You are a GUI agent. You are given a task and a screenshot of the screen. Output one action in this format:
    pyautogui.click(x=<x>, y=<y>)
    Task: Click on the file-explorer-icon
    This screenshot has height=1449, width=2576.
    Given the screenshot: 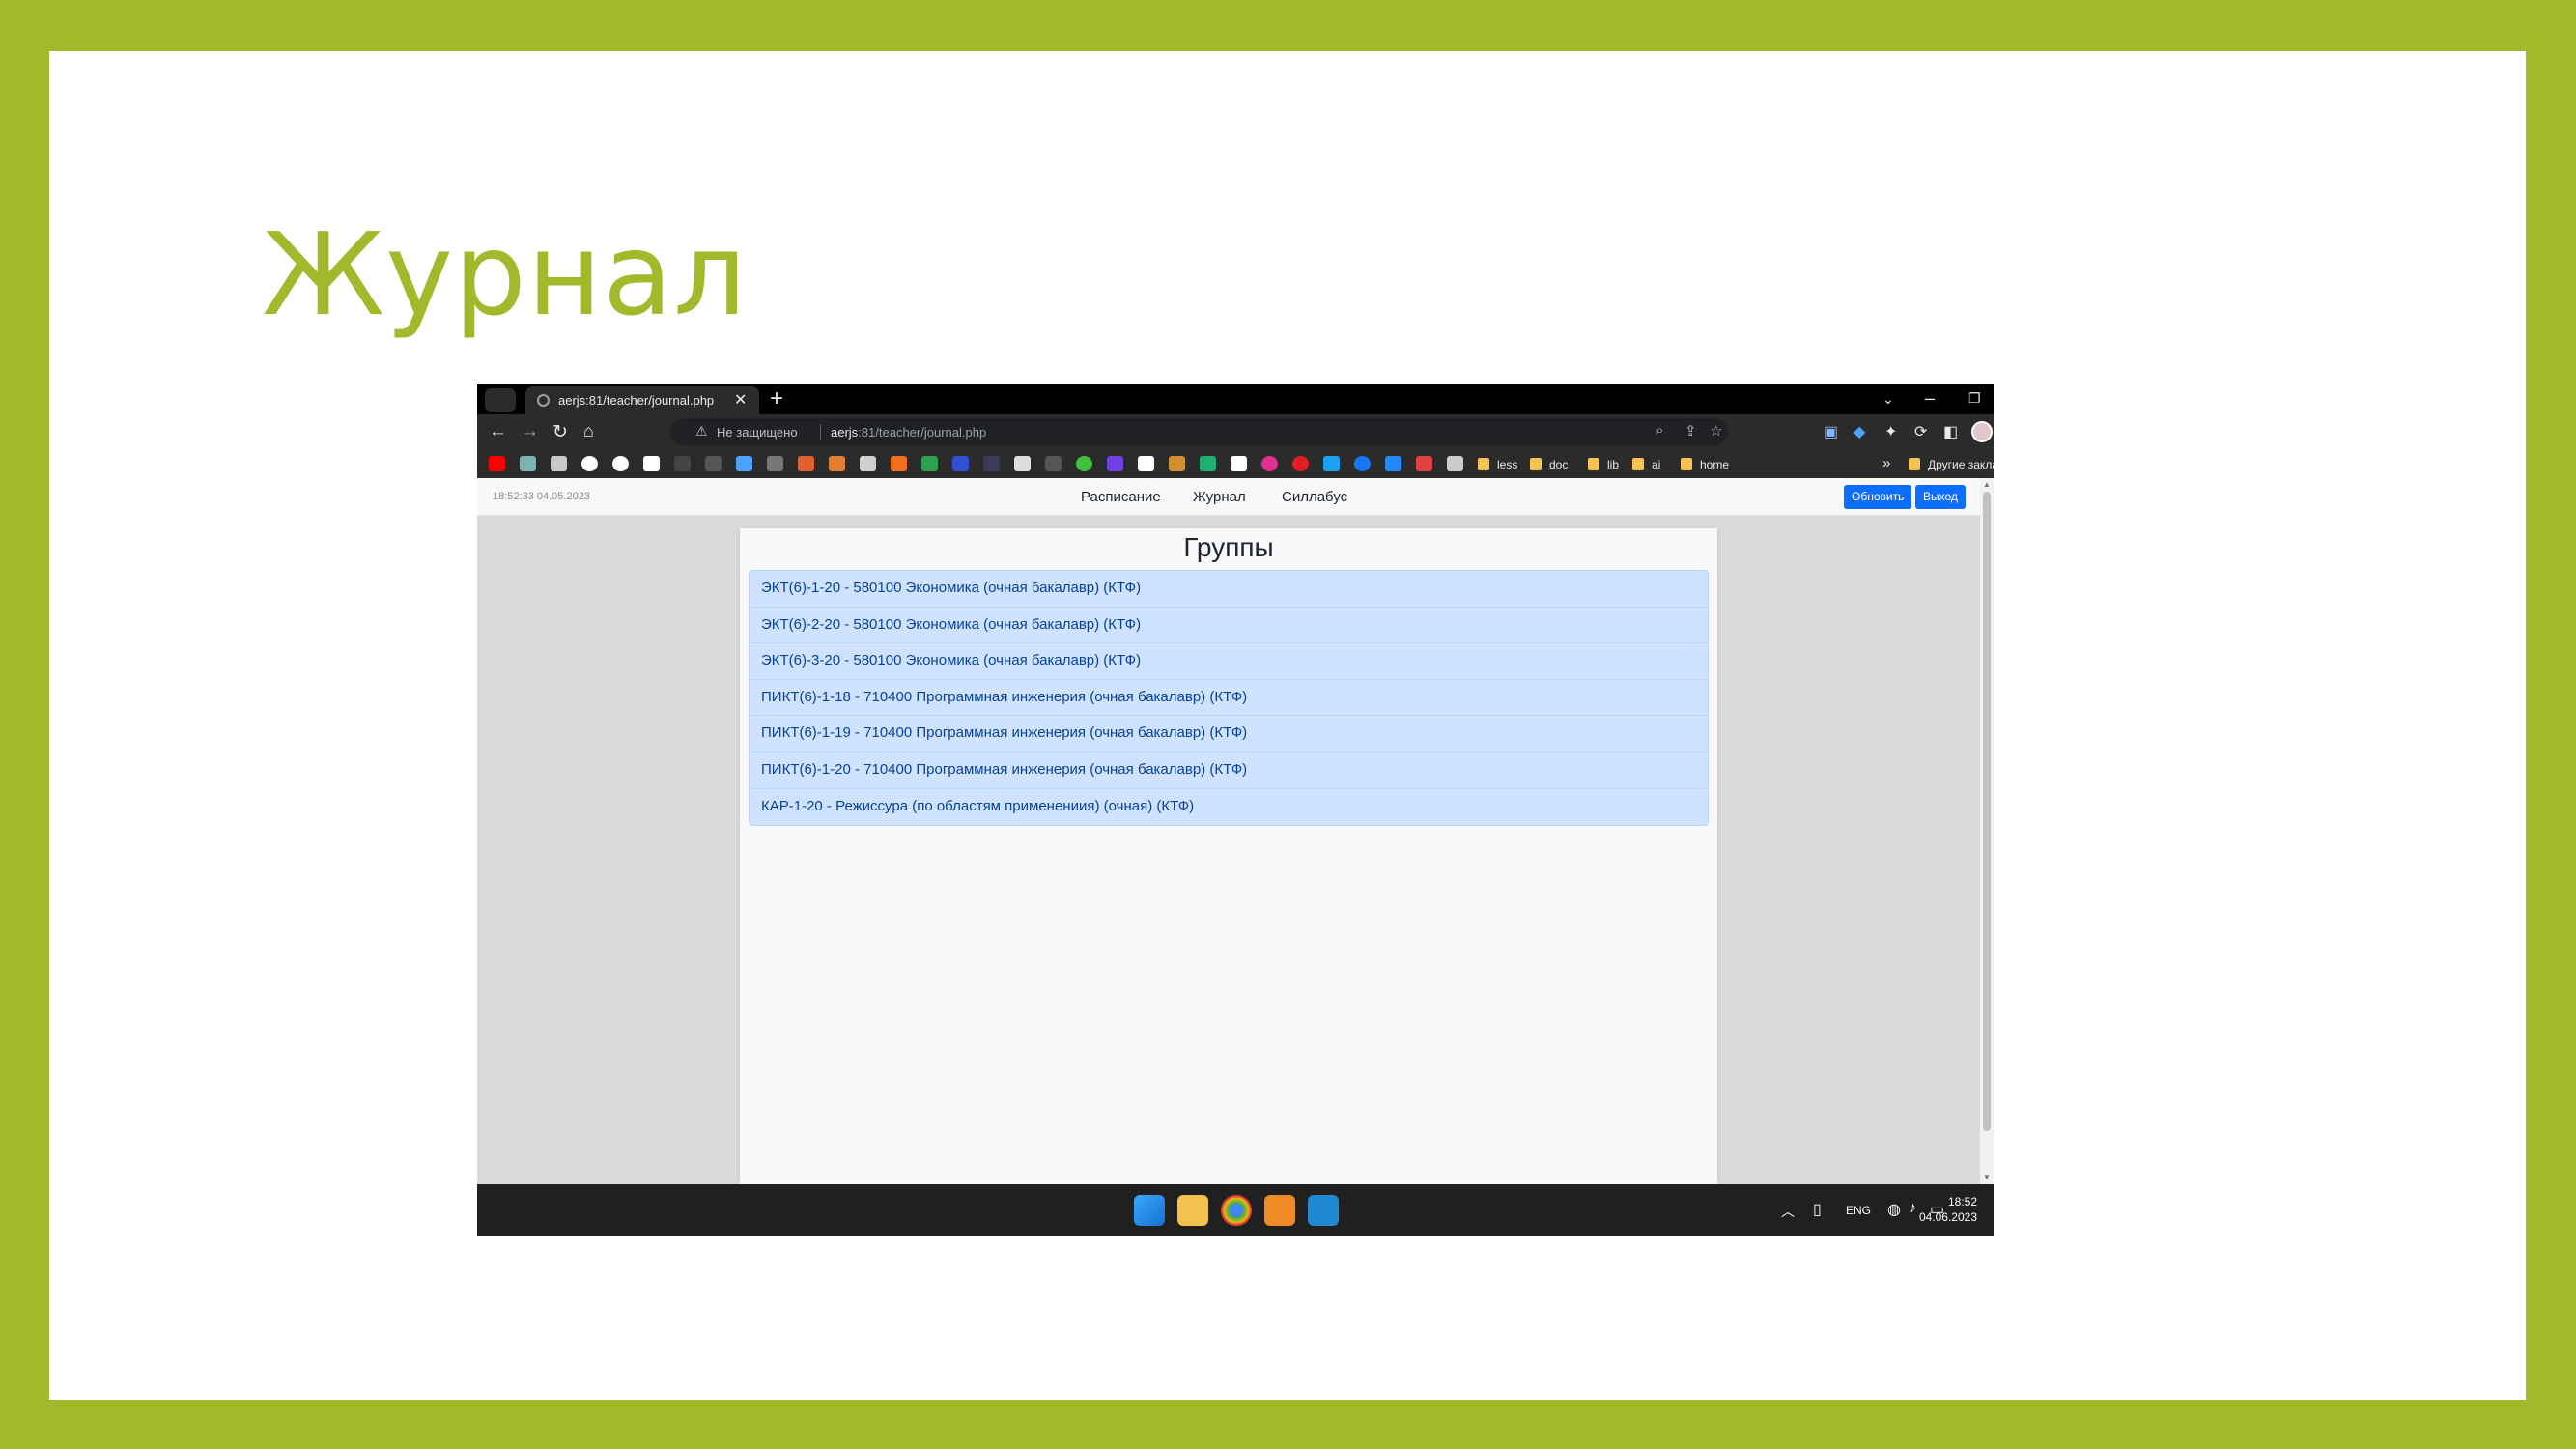 What is the action you would take?
    pyautogui.click(x=1192, y=1210)
    